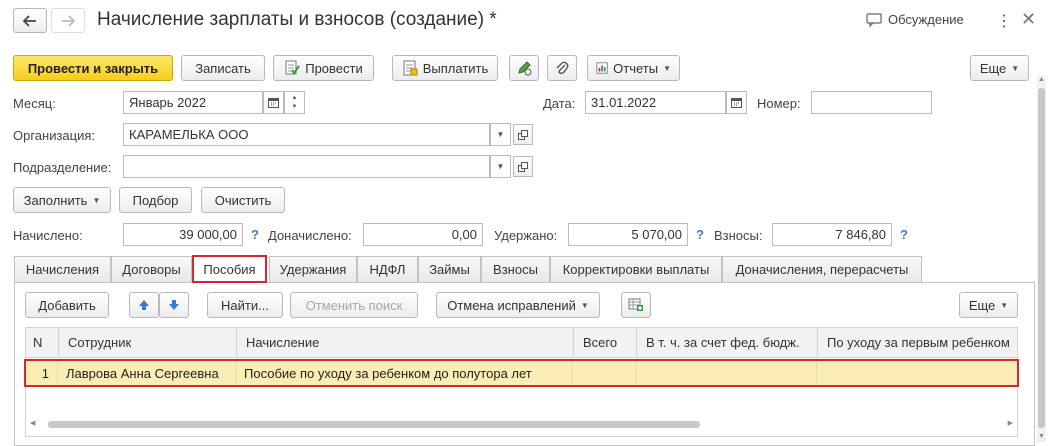 The image size is (1050, 446). What do you see at coordinates (155, 200) in the screenshot?
I see `select-button: Подбор` at bounding box center [155, 200].